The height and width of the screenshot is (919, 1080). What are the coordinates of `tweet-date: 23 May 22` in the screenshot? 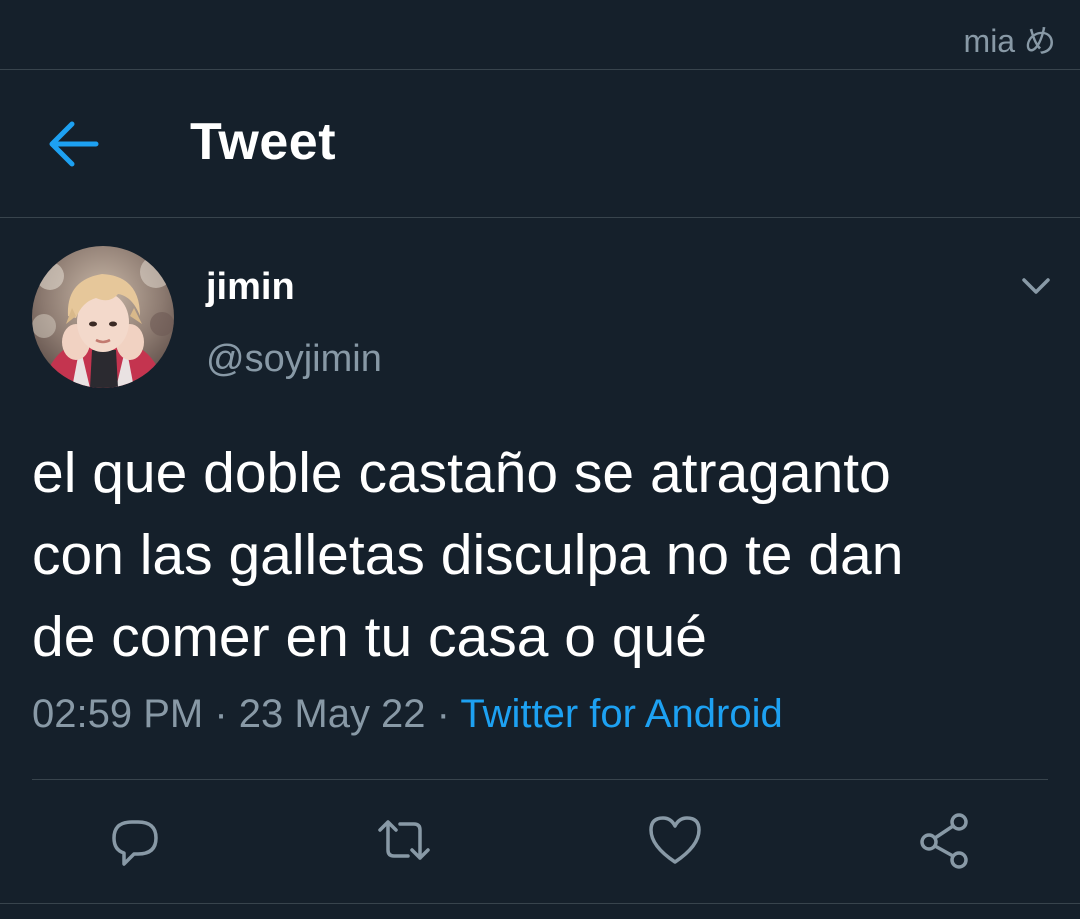 It's located at (332, 714).